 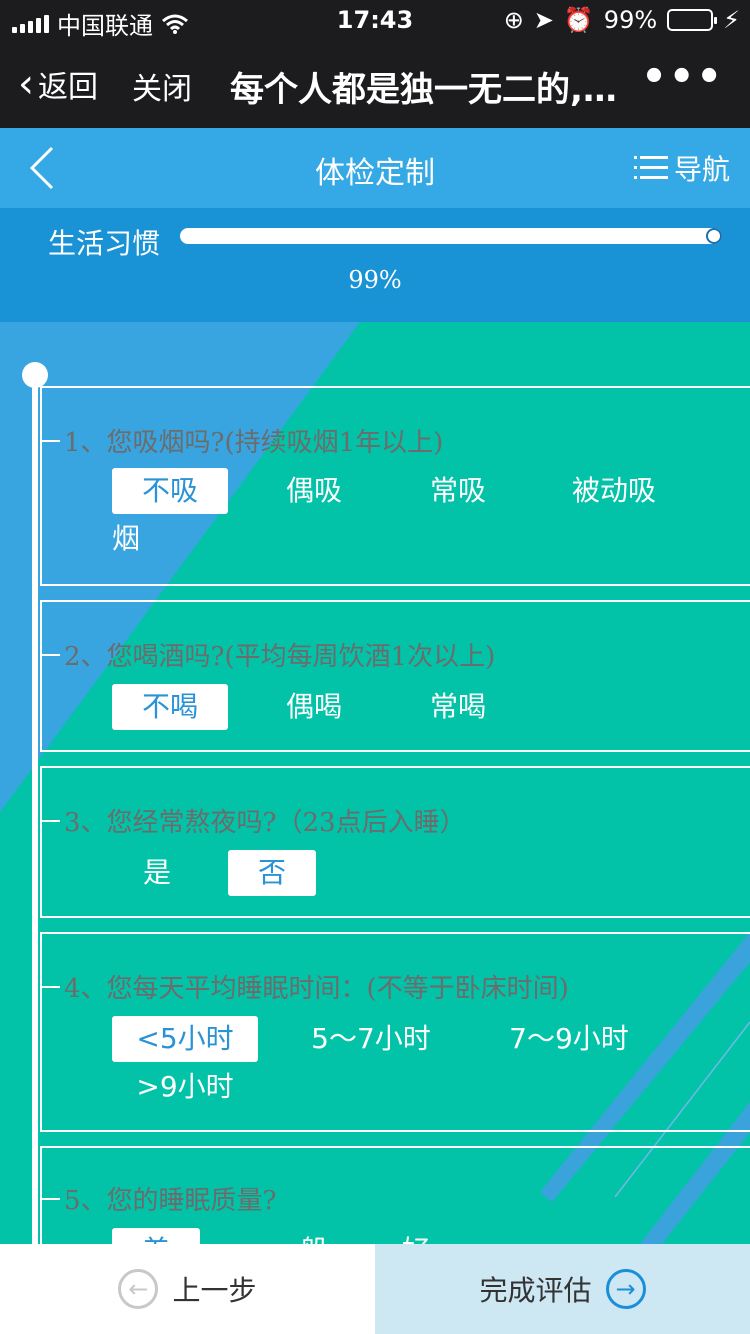 I want to click on prev-step-label: 上一步, so click(x=214, y=1290).